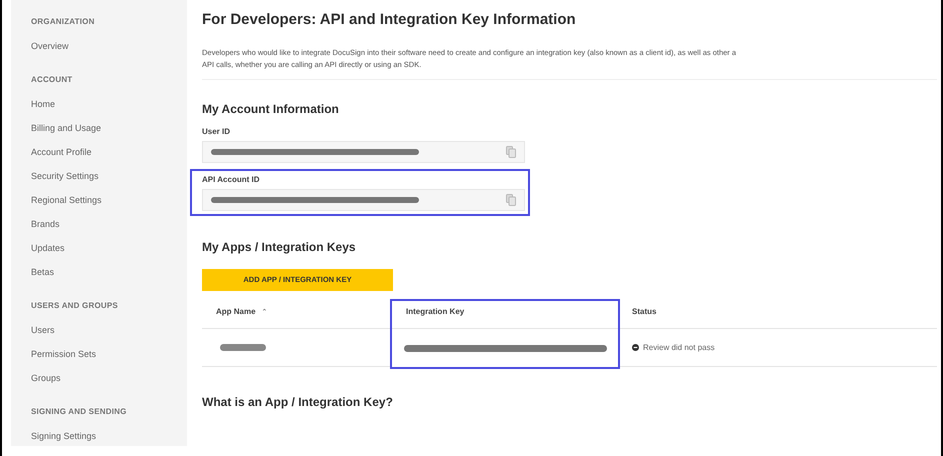 This screenshot has width=943, height=456. What do you see at coordinates (109, 200) in the screenshot?
I see `sidebar-item: Regional Settings` at bounding box center [109, 200].